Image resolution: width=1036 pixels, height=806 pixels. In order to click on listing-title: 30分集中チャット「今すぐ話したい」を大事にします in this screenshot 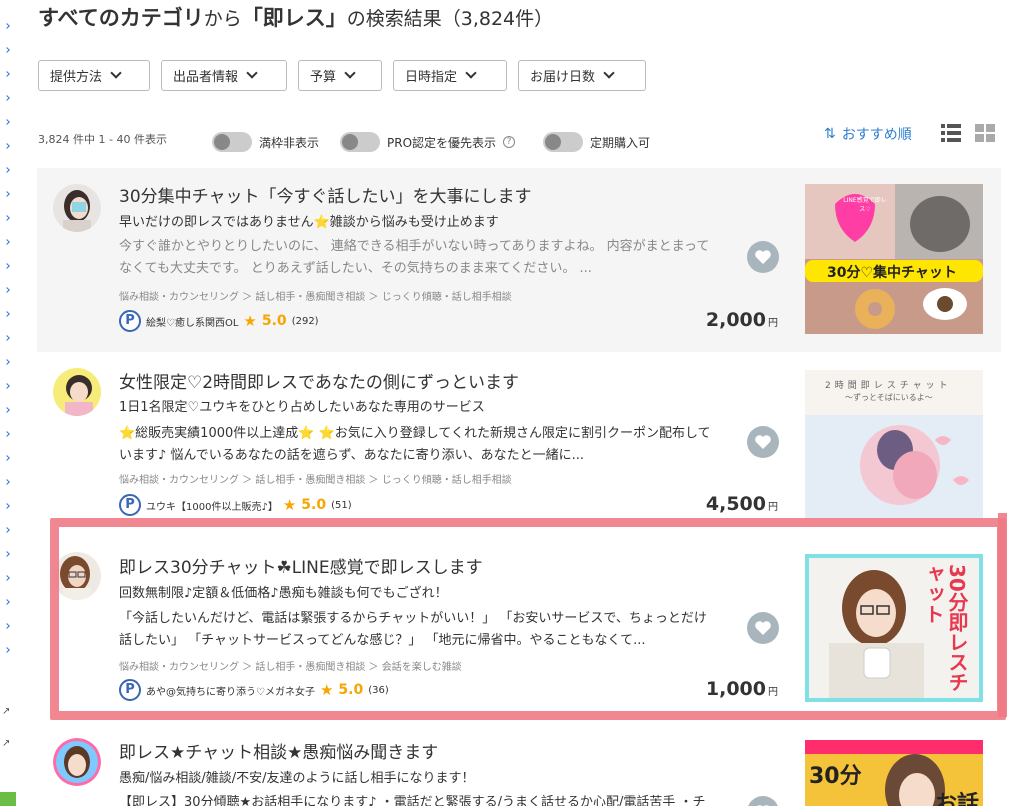, I will do `click(325, 194)`.